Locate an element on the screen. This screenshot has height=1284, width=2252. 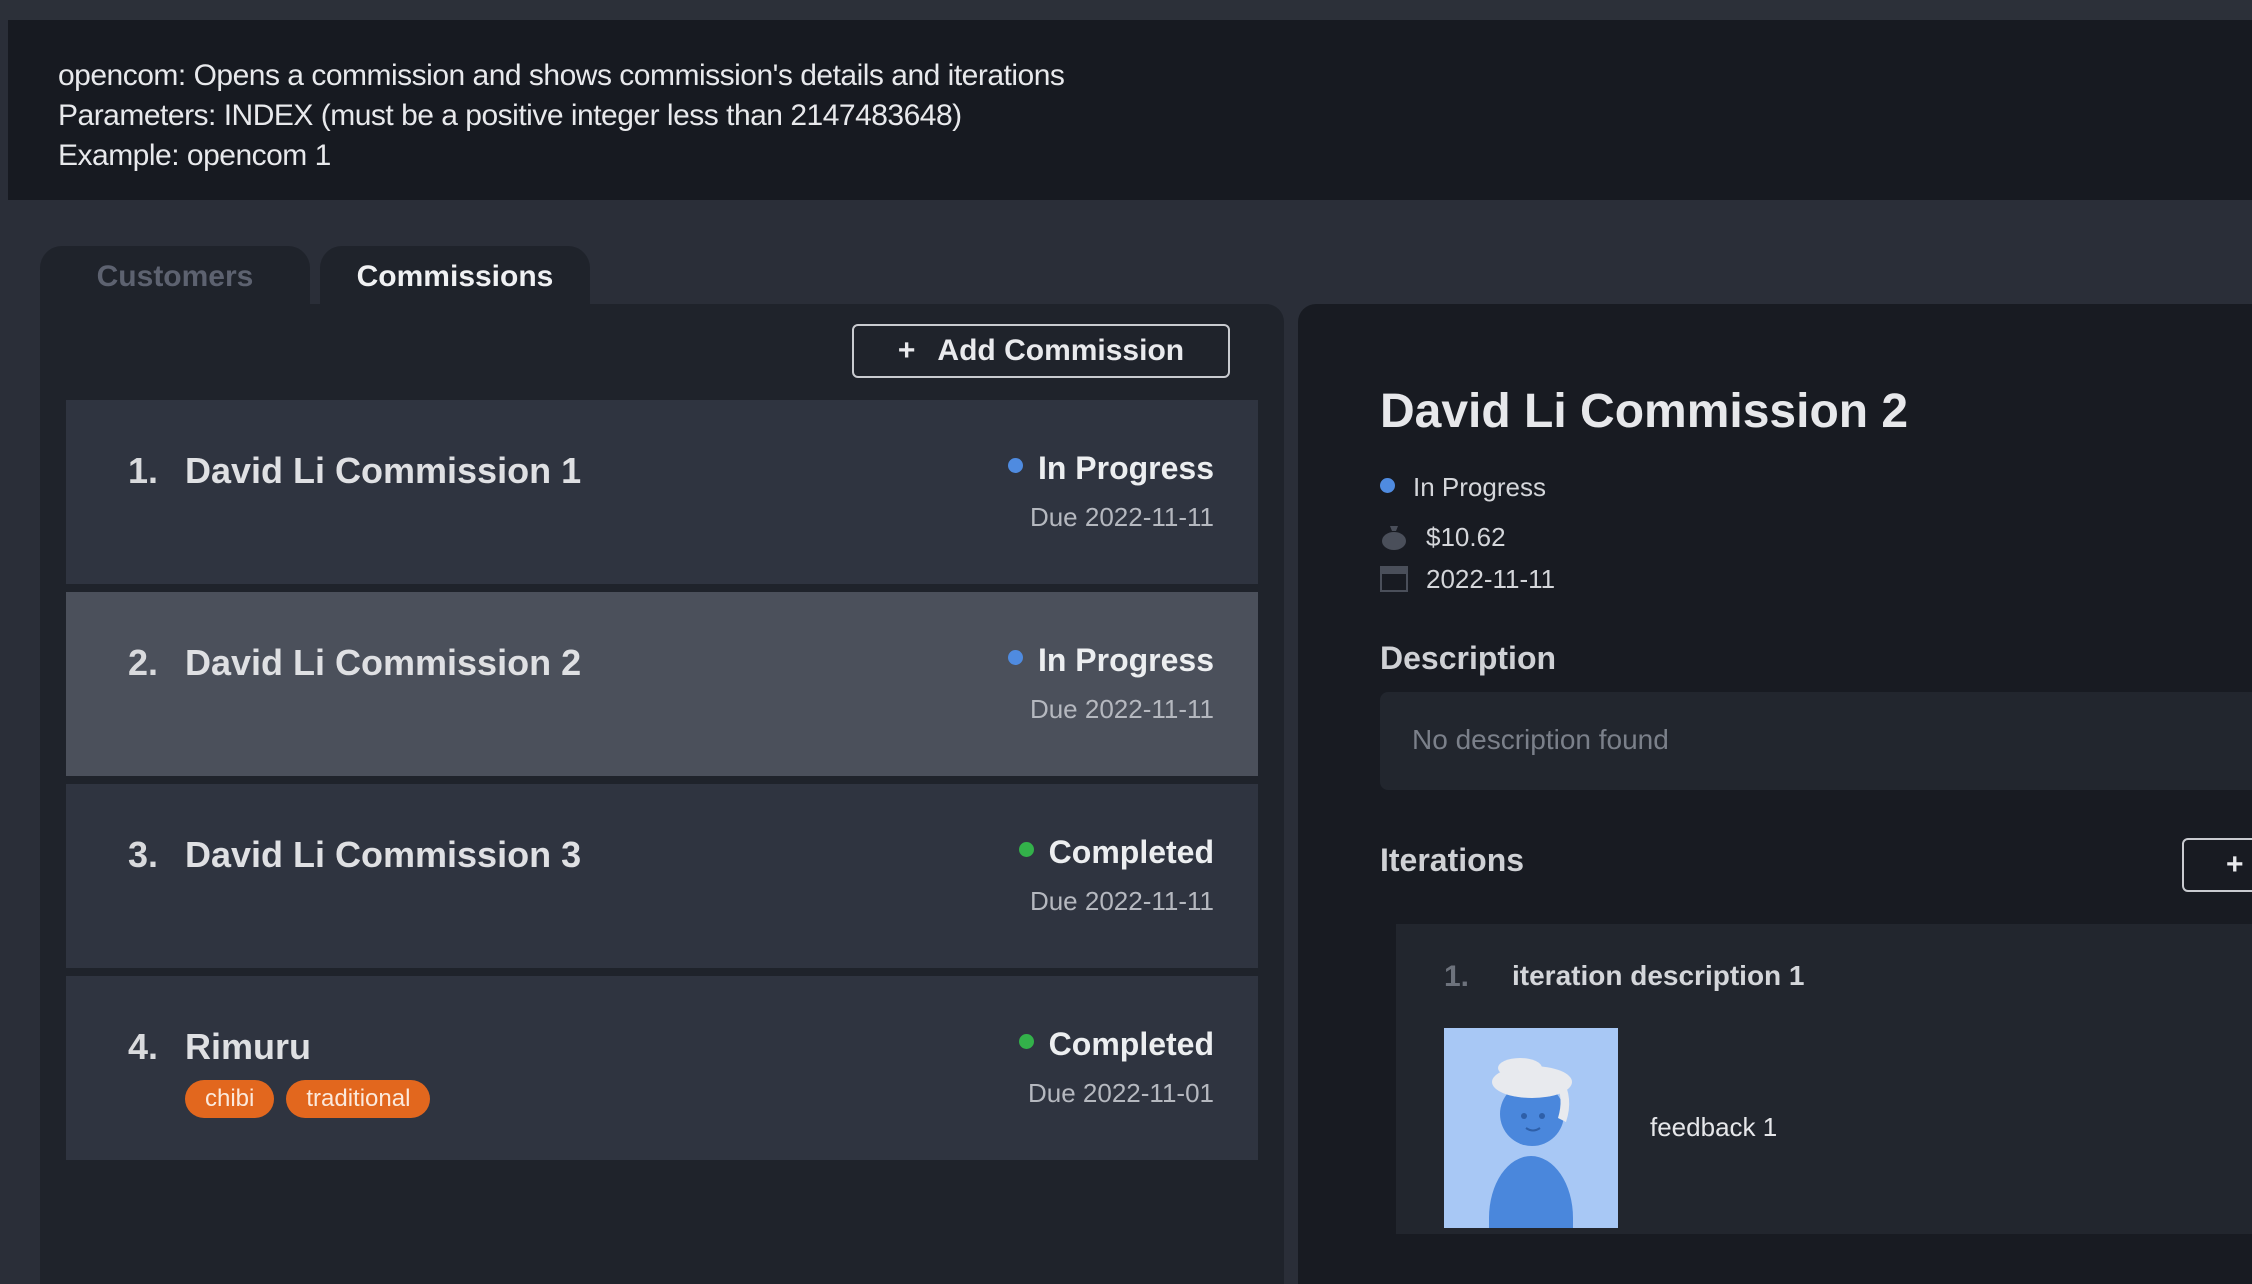
iteration-card-1: 1. iteration description 1 feedback 1 is located at coordinates (1824, 1079).